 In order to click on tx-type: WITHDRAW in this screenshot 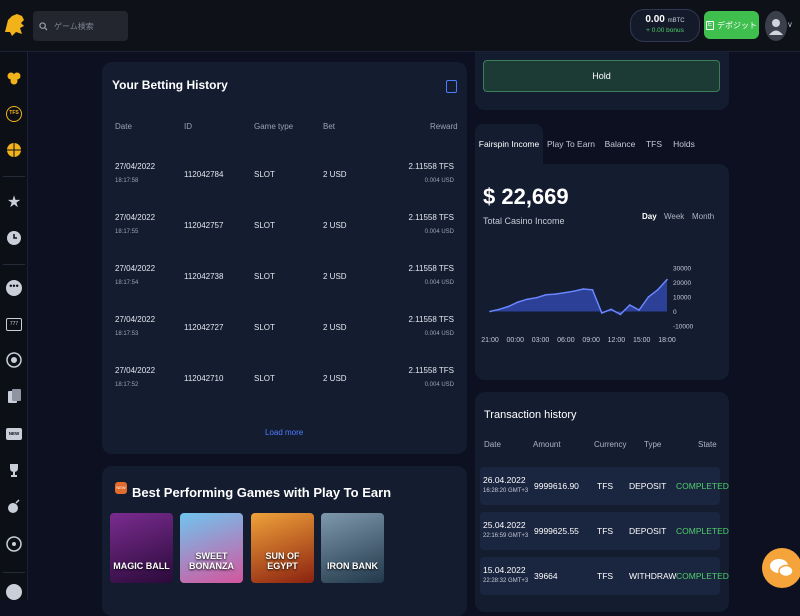, I will do `click(653, 576)`.